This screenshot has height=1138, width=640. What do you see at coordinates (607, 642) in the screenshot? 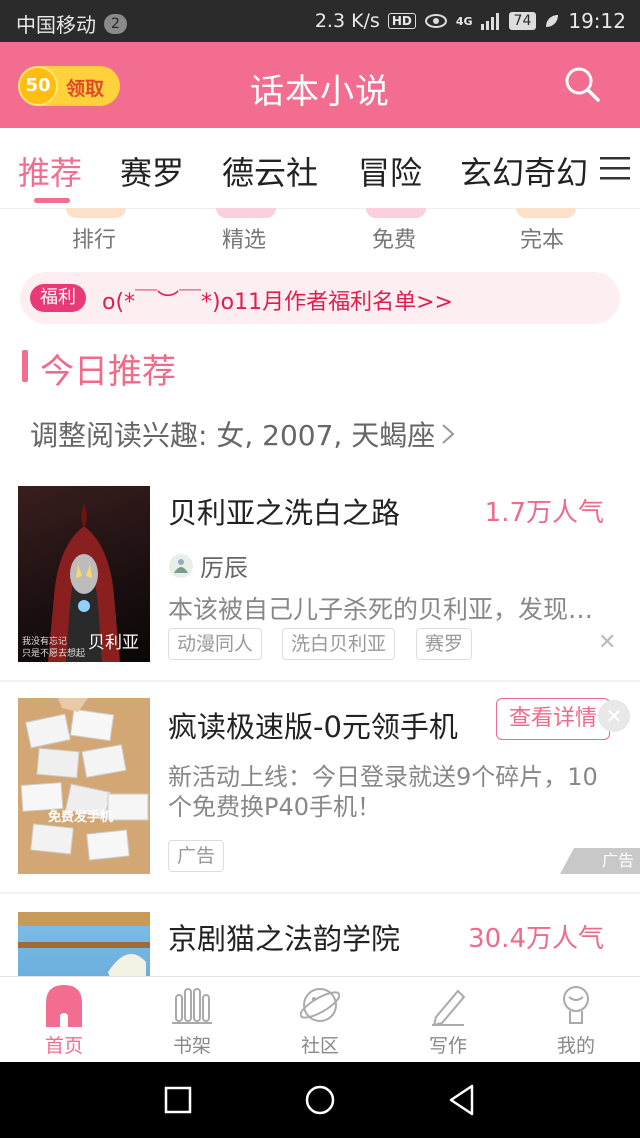
I see `dismiss-icon: ✕` at bounding box center [607, 642].